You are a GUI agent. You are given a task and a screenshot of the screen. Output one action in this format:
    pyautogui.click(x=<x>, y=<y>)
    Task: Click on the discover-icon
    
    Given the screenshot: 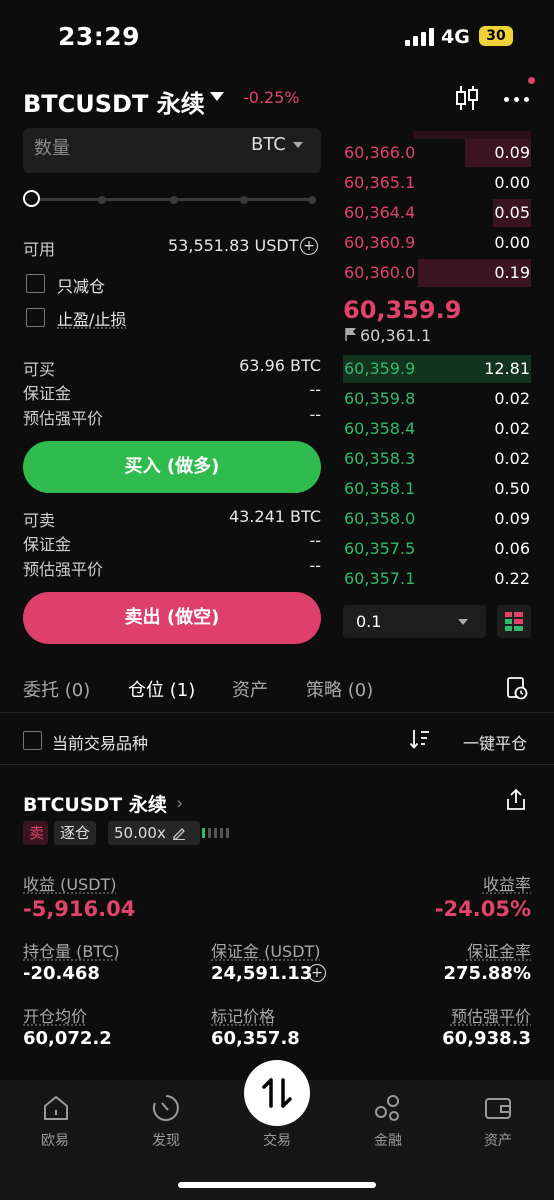 What is the action you would take?
    pyautogui.click(x=166, y=1108)
    